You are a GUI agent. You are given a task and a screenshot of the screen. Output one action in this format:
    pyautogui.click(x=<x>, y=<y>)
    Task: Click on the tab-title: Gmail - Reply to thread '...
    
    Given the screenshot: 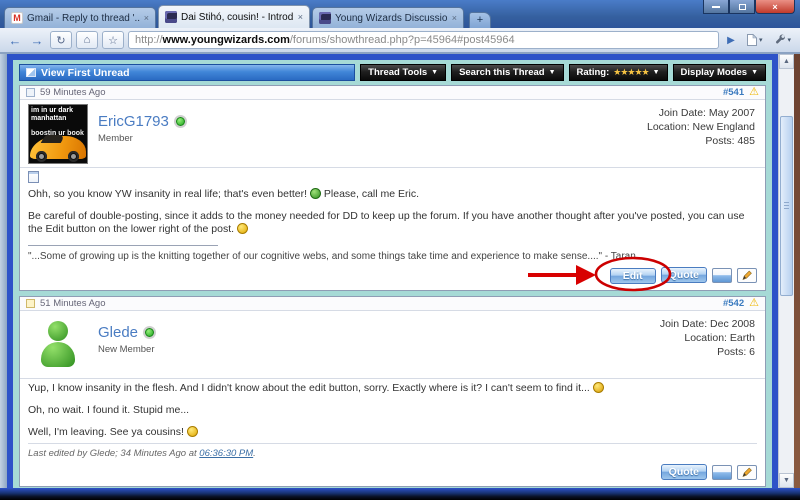 What is the action you would take?
    pyautogui.click(x=83, y=18)
    